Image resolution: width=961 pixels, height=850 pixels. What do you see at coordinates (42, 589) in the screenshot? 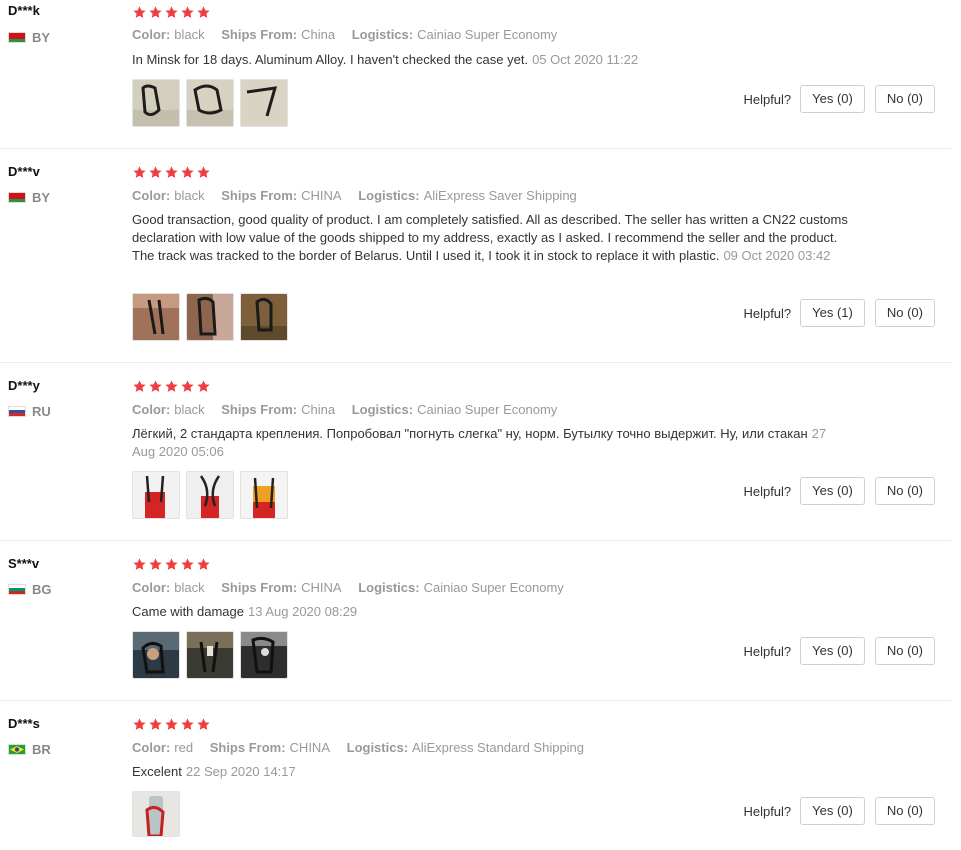
I see `country-code: BG` at bounding box center [42, 589].